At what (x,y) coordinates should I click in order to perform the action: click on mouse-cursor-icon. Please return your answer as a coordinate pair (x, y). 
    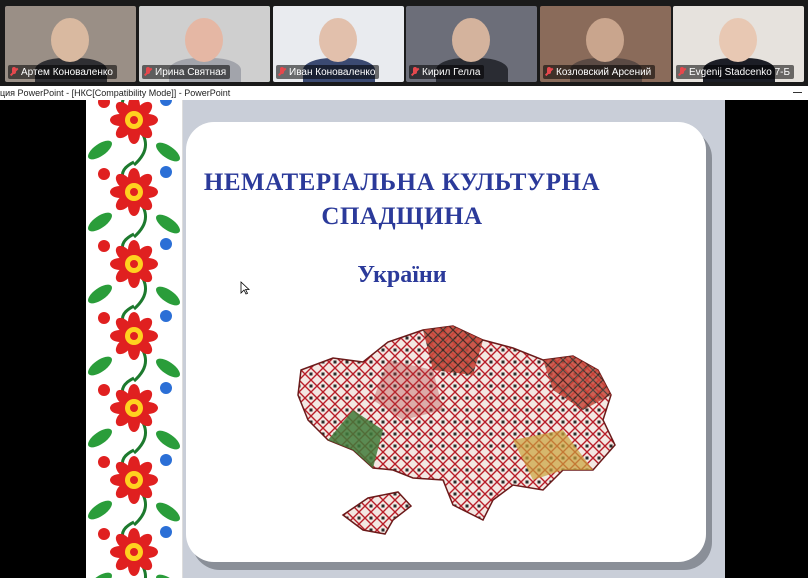
    Looking at the image, I should click on (245, 288).